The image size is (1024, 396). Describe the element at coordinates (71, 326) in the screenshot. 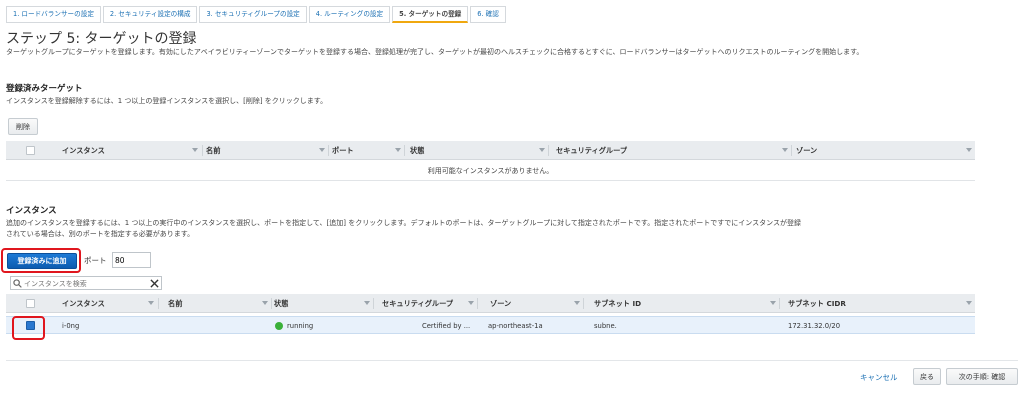

I see `cell-instance: i-0ng` at that location.